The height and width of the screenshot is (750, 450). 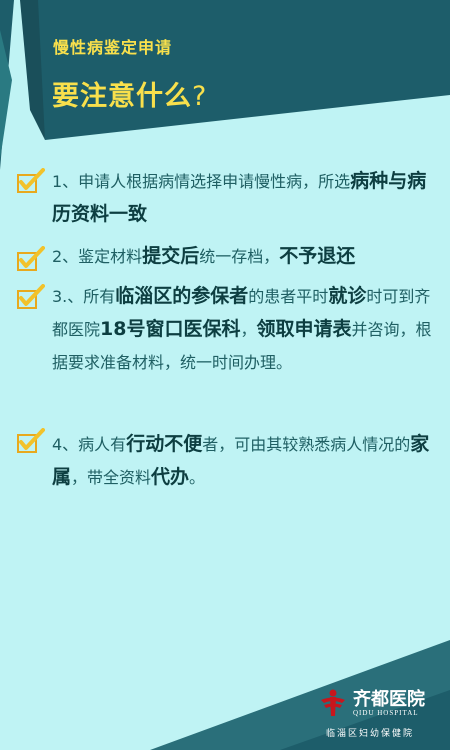 What do you see at coordinates (347, 296) in the screenshot?
I see `item-text-bold: 就诊` at bounding box center [347, 296].